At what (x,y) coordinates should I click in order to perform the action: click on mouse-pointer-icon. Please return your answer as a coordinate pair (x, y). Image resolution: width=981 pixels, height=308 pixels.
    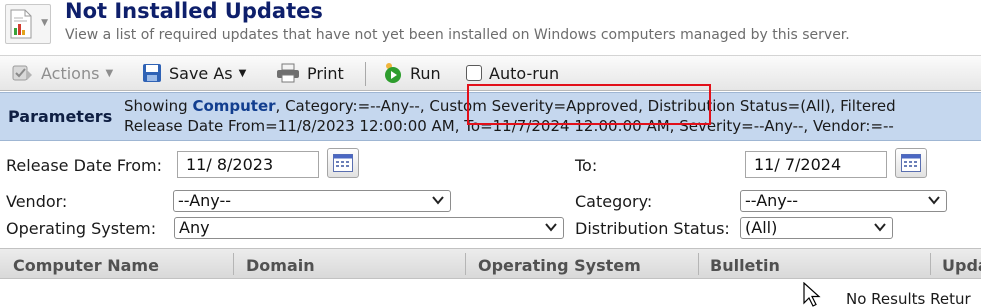
    Looking at the image, I should click on (812, 294).